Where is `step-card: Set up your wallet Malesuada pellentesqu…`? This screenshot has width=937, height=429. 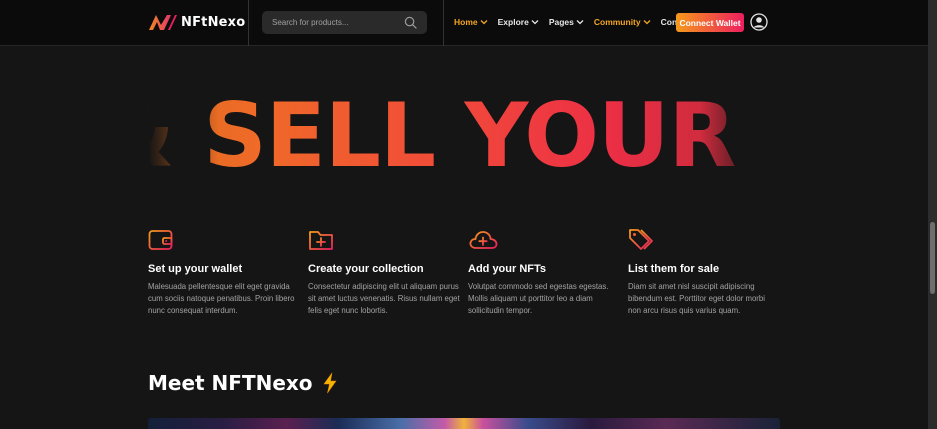
step-card: Set up your wallet Malesuada pellentesqu… is located at coordinates (228, 272).